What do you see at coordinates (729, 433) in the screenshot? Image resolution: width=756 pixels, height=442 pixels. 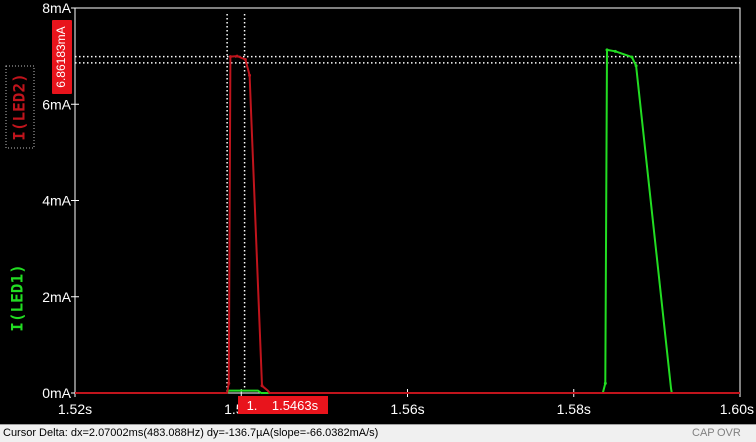 I see `overwrite-indicator: OVR` at bounding box center [729, 433].